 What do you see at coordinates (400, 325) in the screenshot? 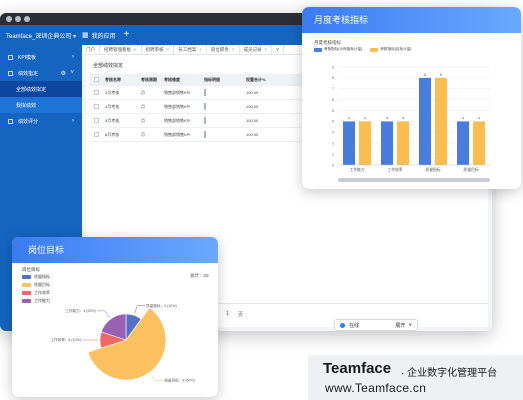
I see `expand-label: 展开` at bounding box center [400, 325].